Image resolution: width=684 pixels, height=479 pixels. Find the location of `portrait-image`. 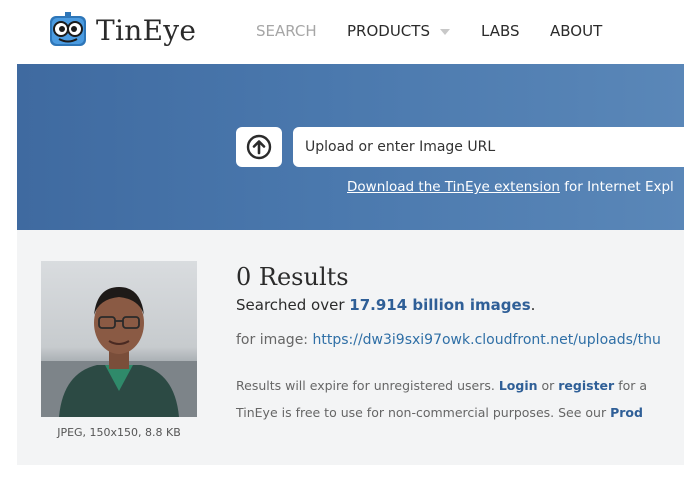

portrait-image is located at coordinates (119, 339).